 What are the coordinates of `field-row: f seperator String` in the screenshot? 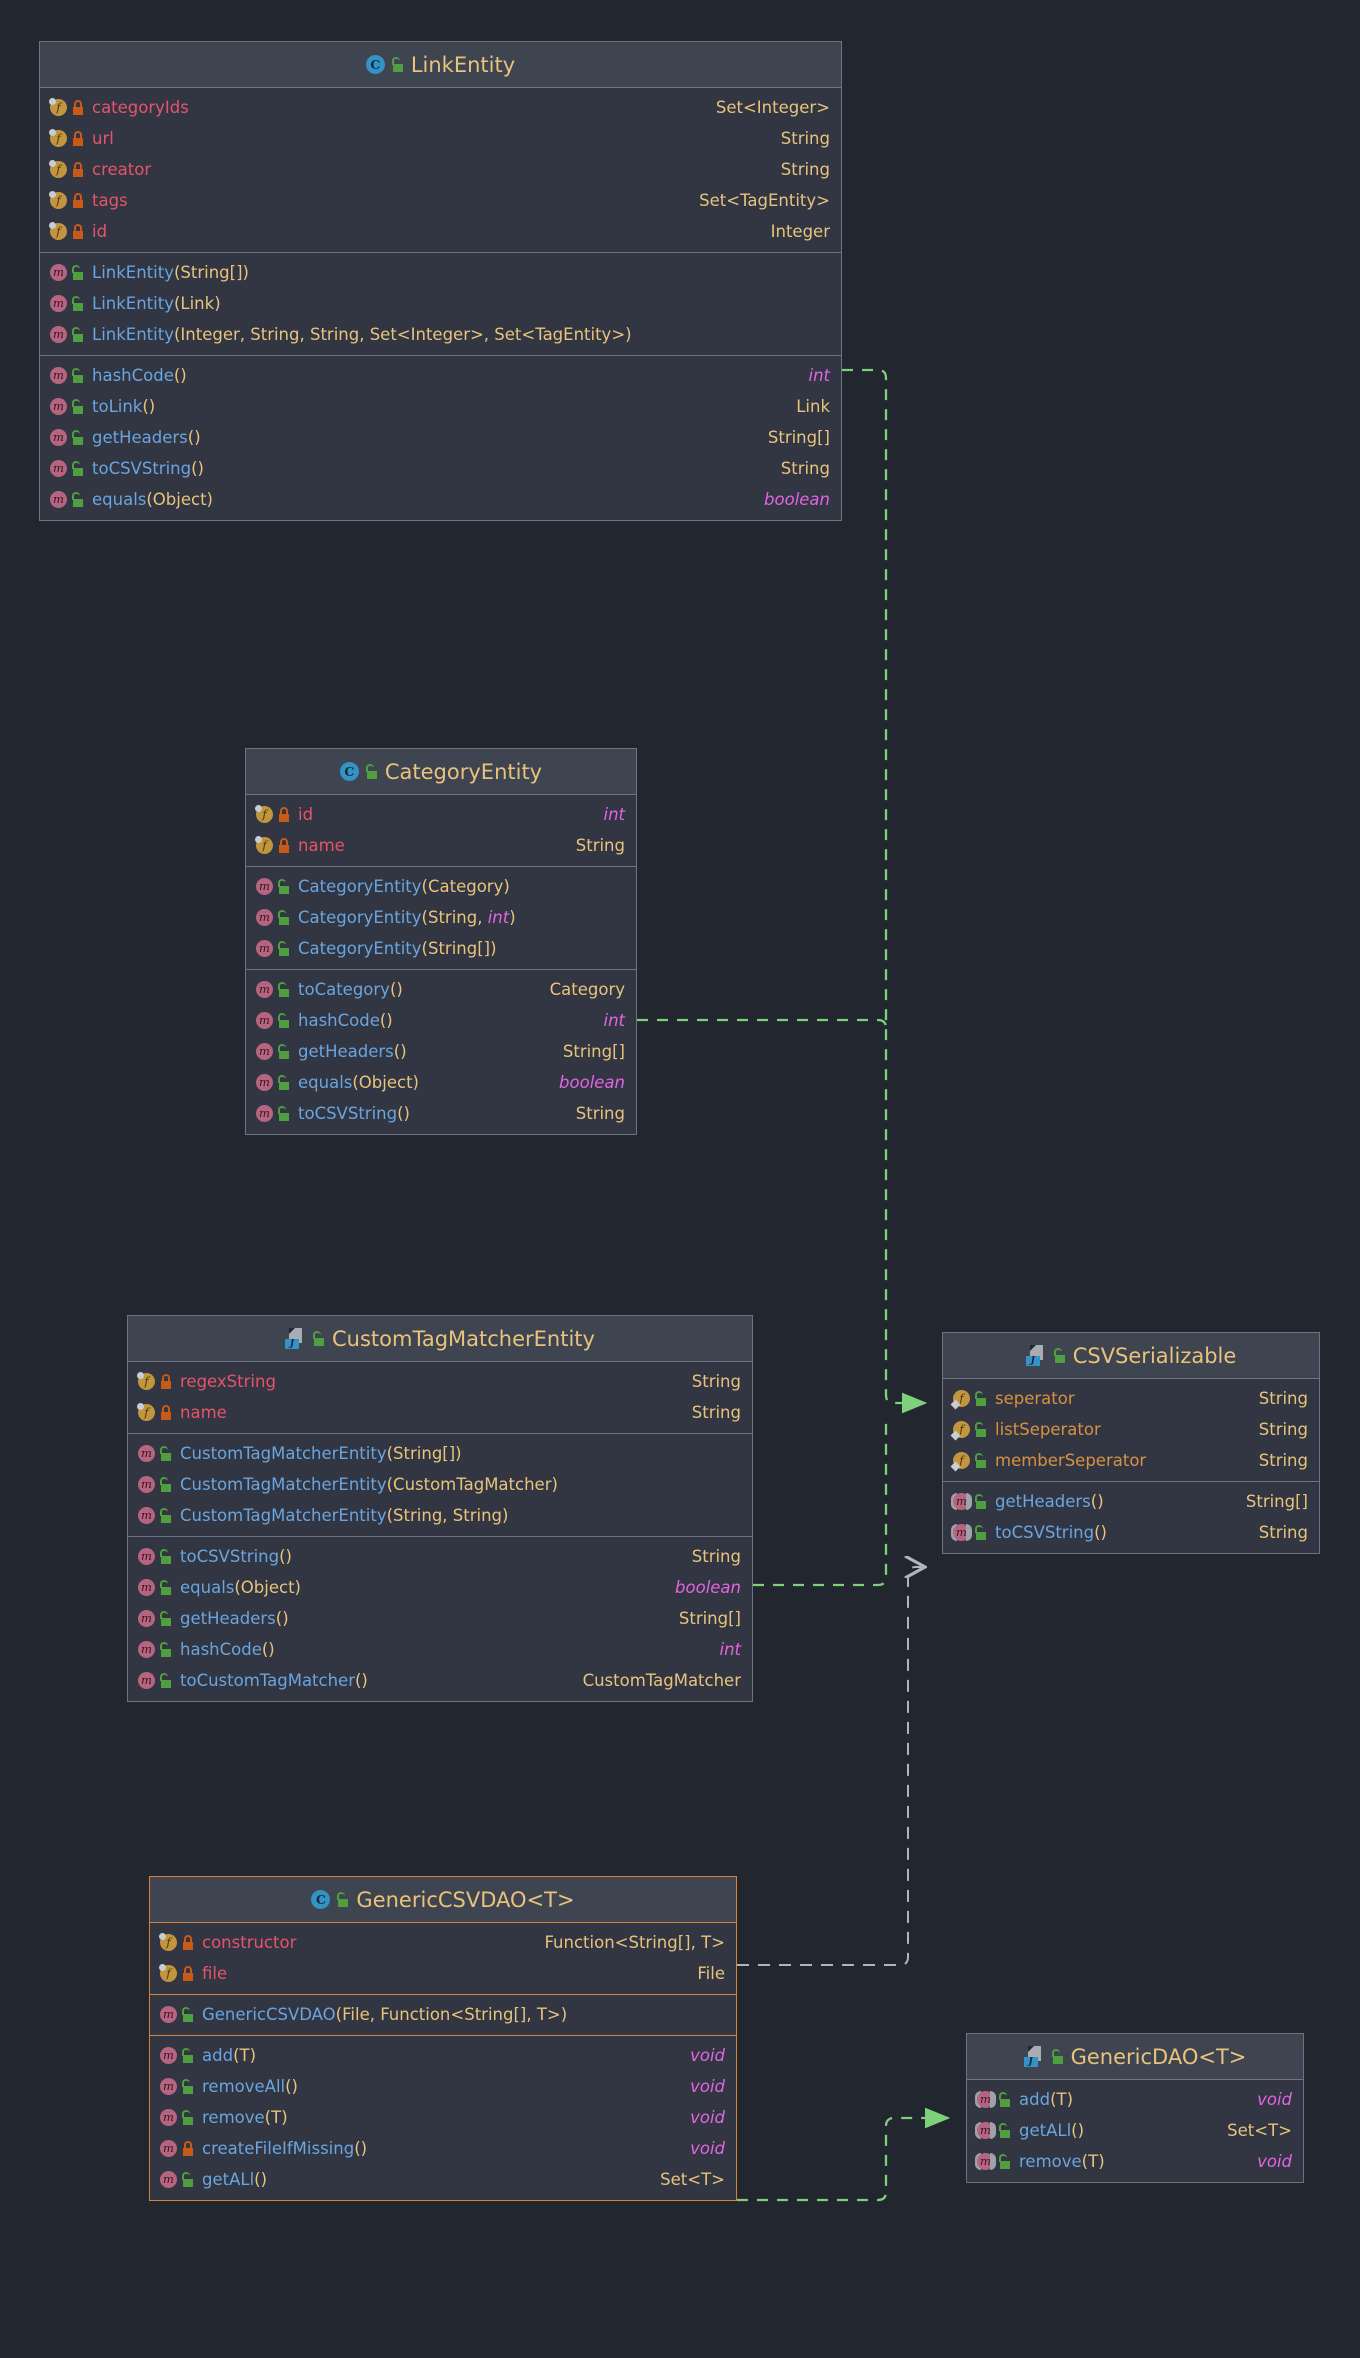 It's located at (1131, 1398).